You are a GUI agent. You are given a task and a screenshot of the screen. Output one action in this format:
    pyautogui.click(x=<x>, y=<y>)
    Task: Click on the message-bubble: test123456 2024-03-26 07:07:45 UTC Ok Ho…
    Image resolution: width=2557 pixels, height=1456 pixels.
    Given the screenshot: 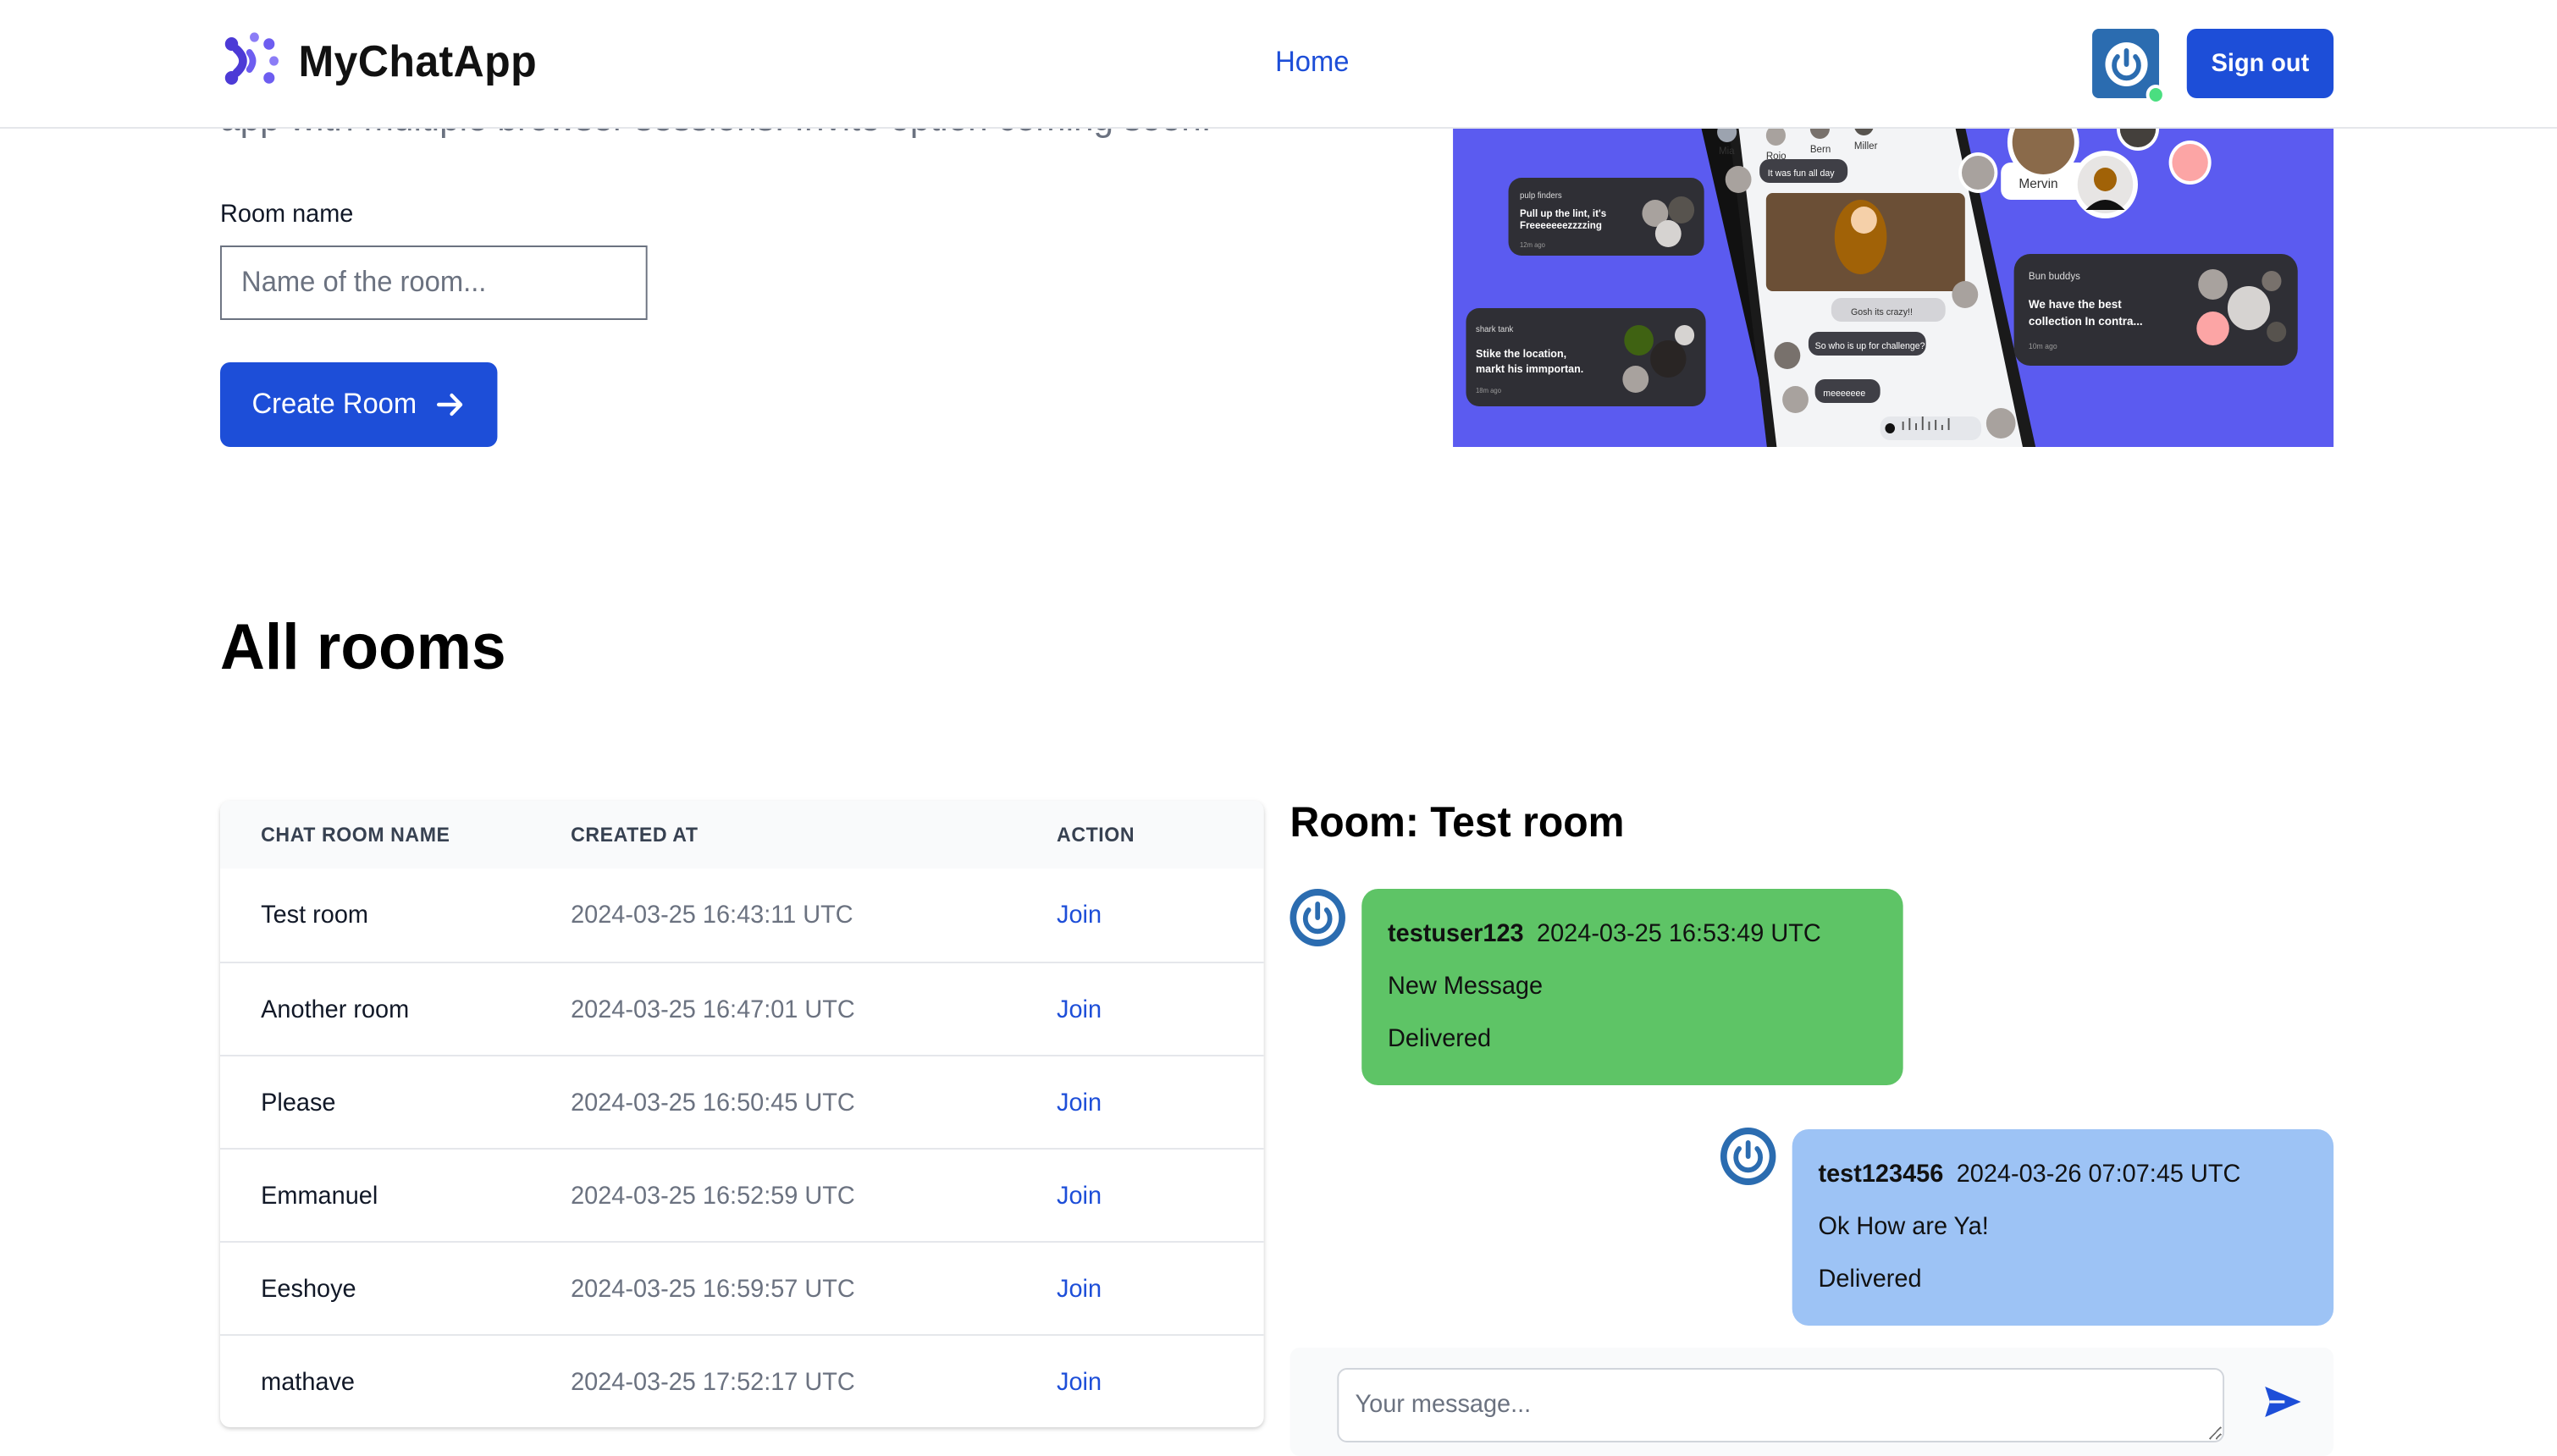 What is the action you would take?
    pyautogui.click(x=2063, y=1228)
    